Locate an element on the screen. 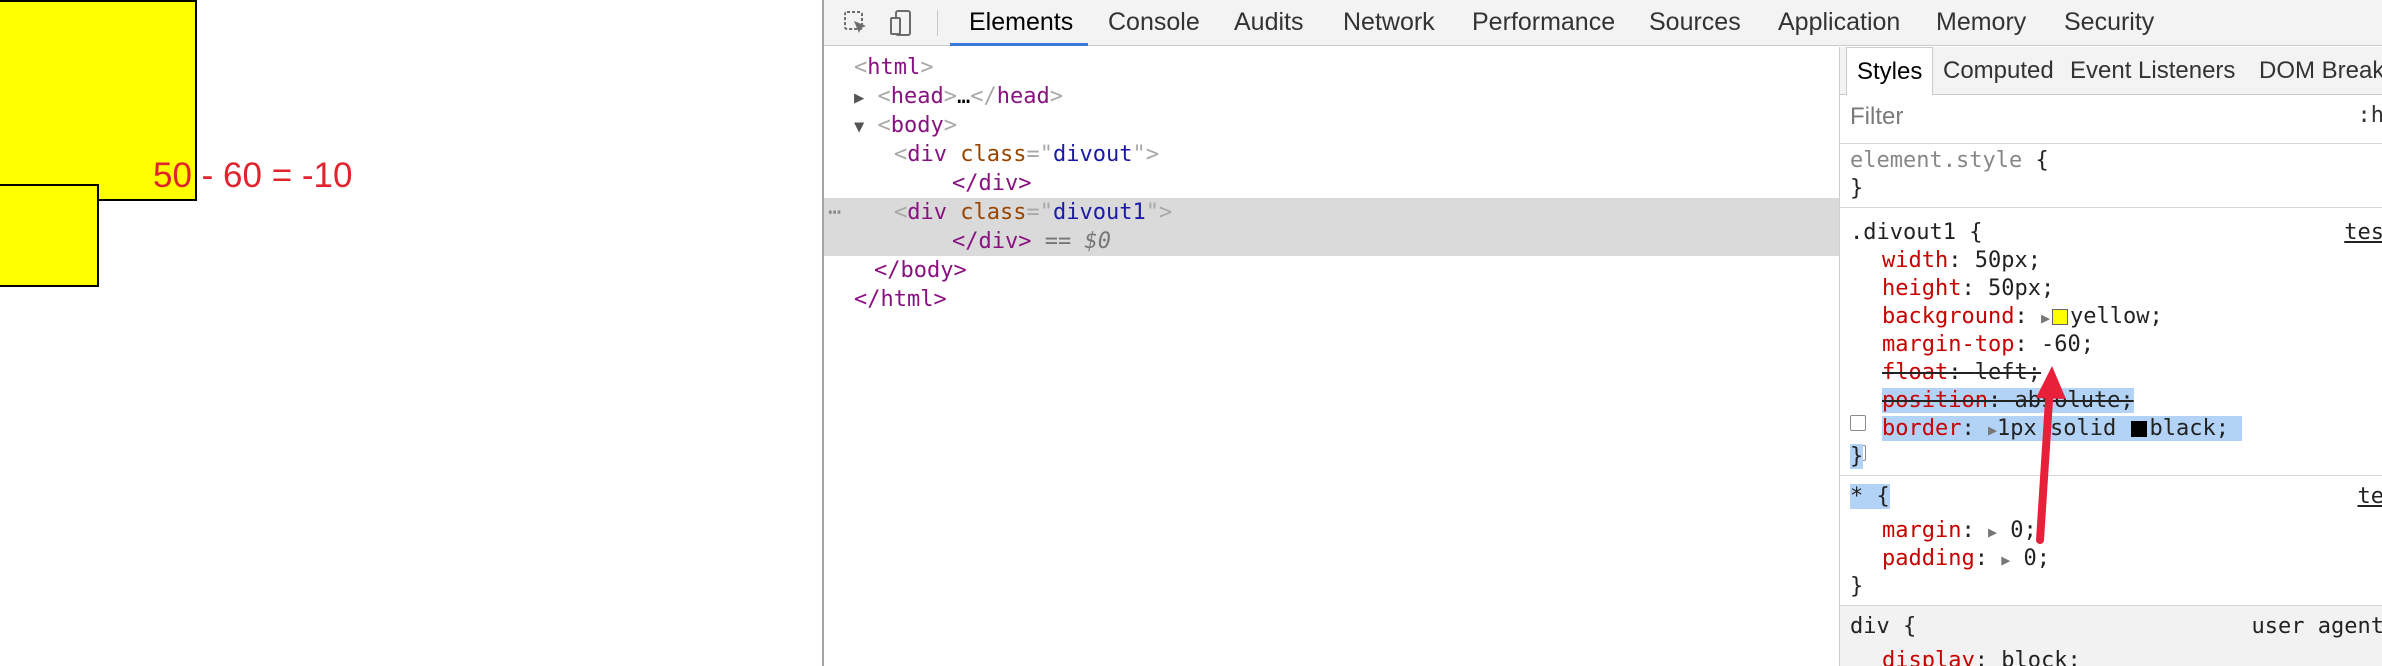 The height and width of the screenshot is (666, 2382). tree-node-html-close: </html> is located at coordinates (900, 299).